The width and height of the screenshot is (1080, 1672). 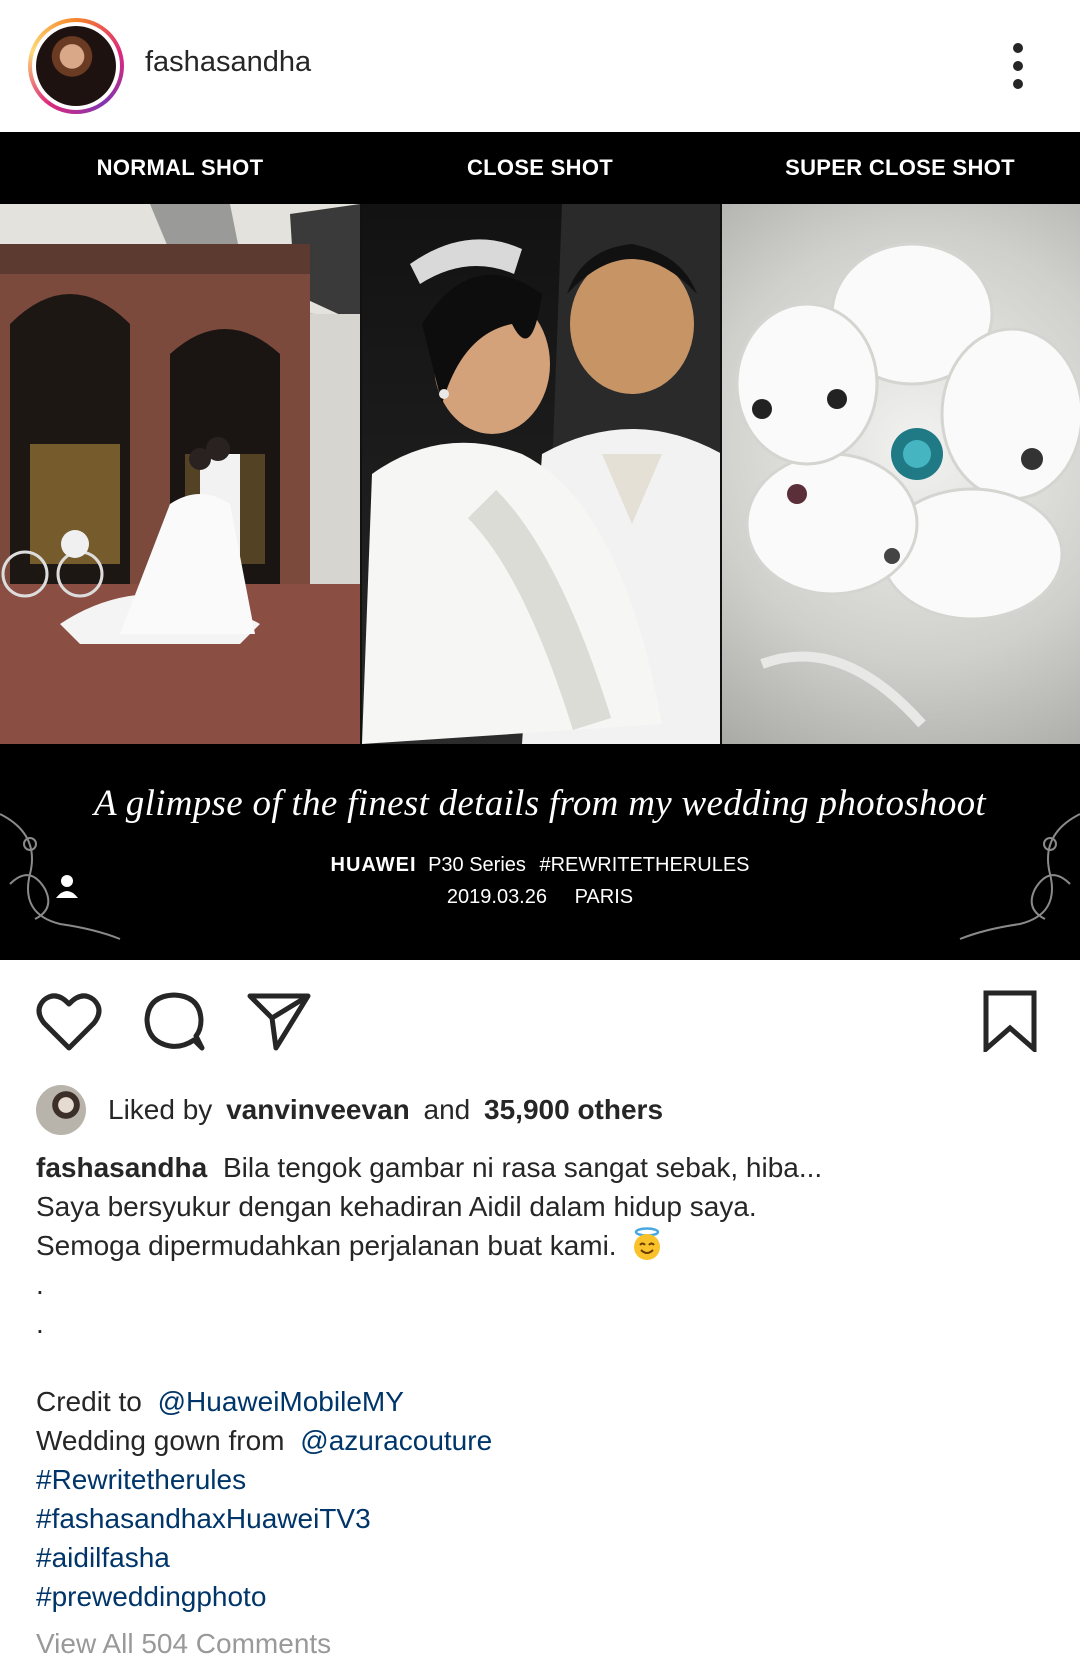 I want to click on close-shot-photo, so click(x=540, y=474).